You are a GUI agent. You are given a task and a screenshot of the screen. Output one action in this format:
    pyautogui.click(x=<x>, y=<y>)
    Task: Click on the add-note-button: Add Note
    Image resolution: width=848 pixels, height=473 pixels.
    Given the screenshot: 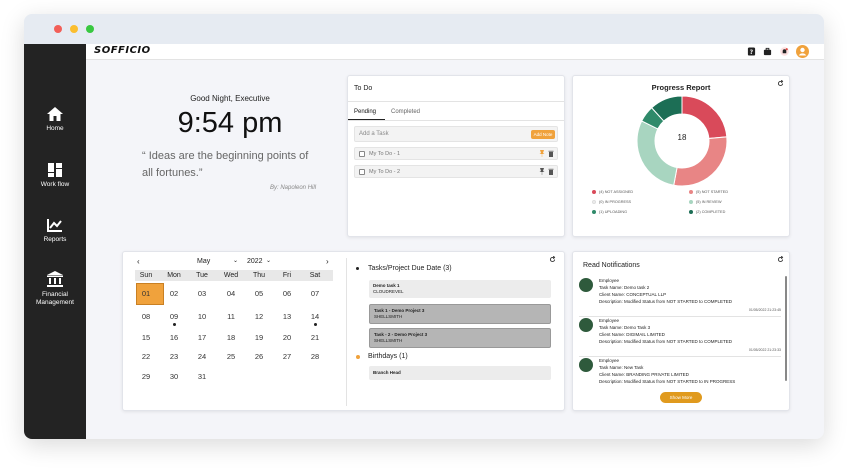 What is the action you would take?
    pyautogui.click(x=543, y=134)
    